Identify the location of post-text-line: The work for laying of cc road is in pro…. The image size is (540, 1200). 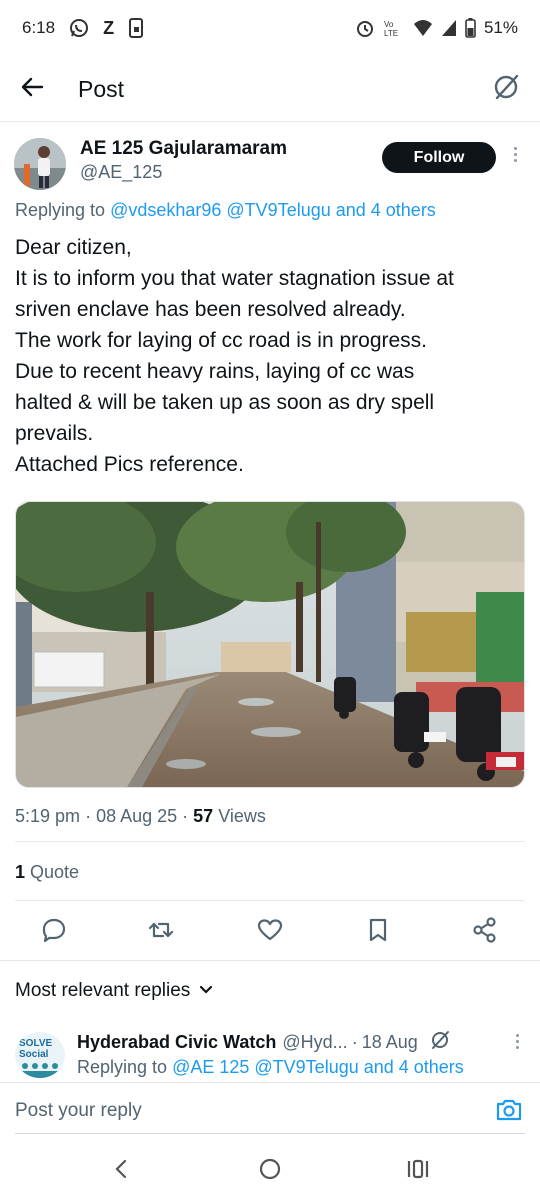
(221, 340).